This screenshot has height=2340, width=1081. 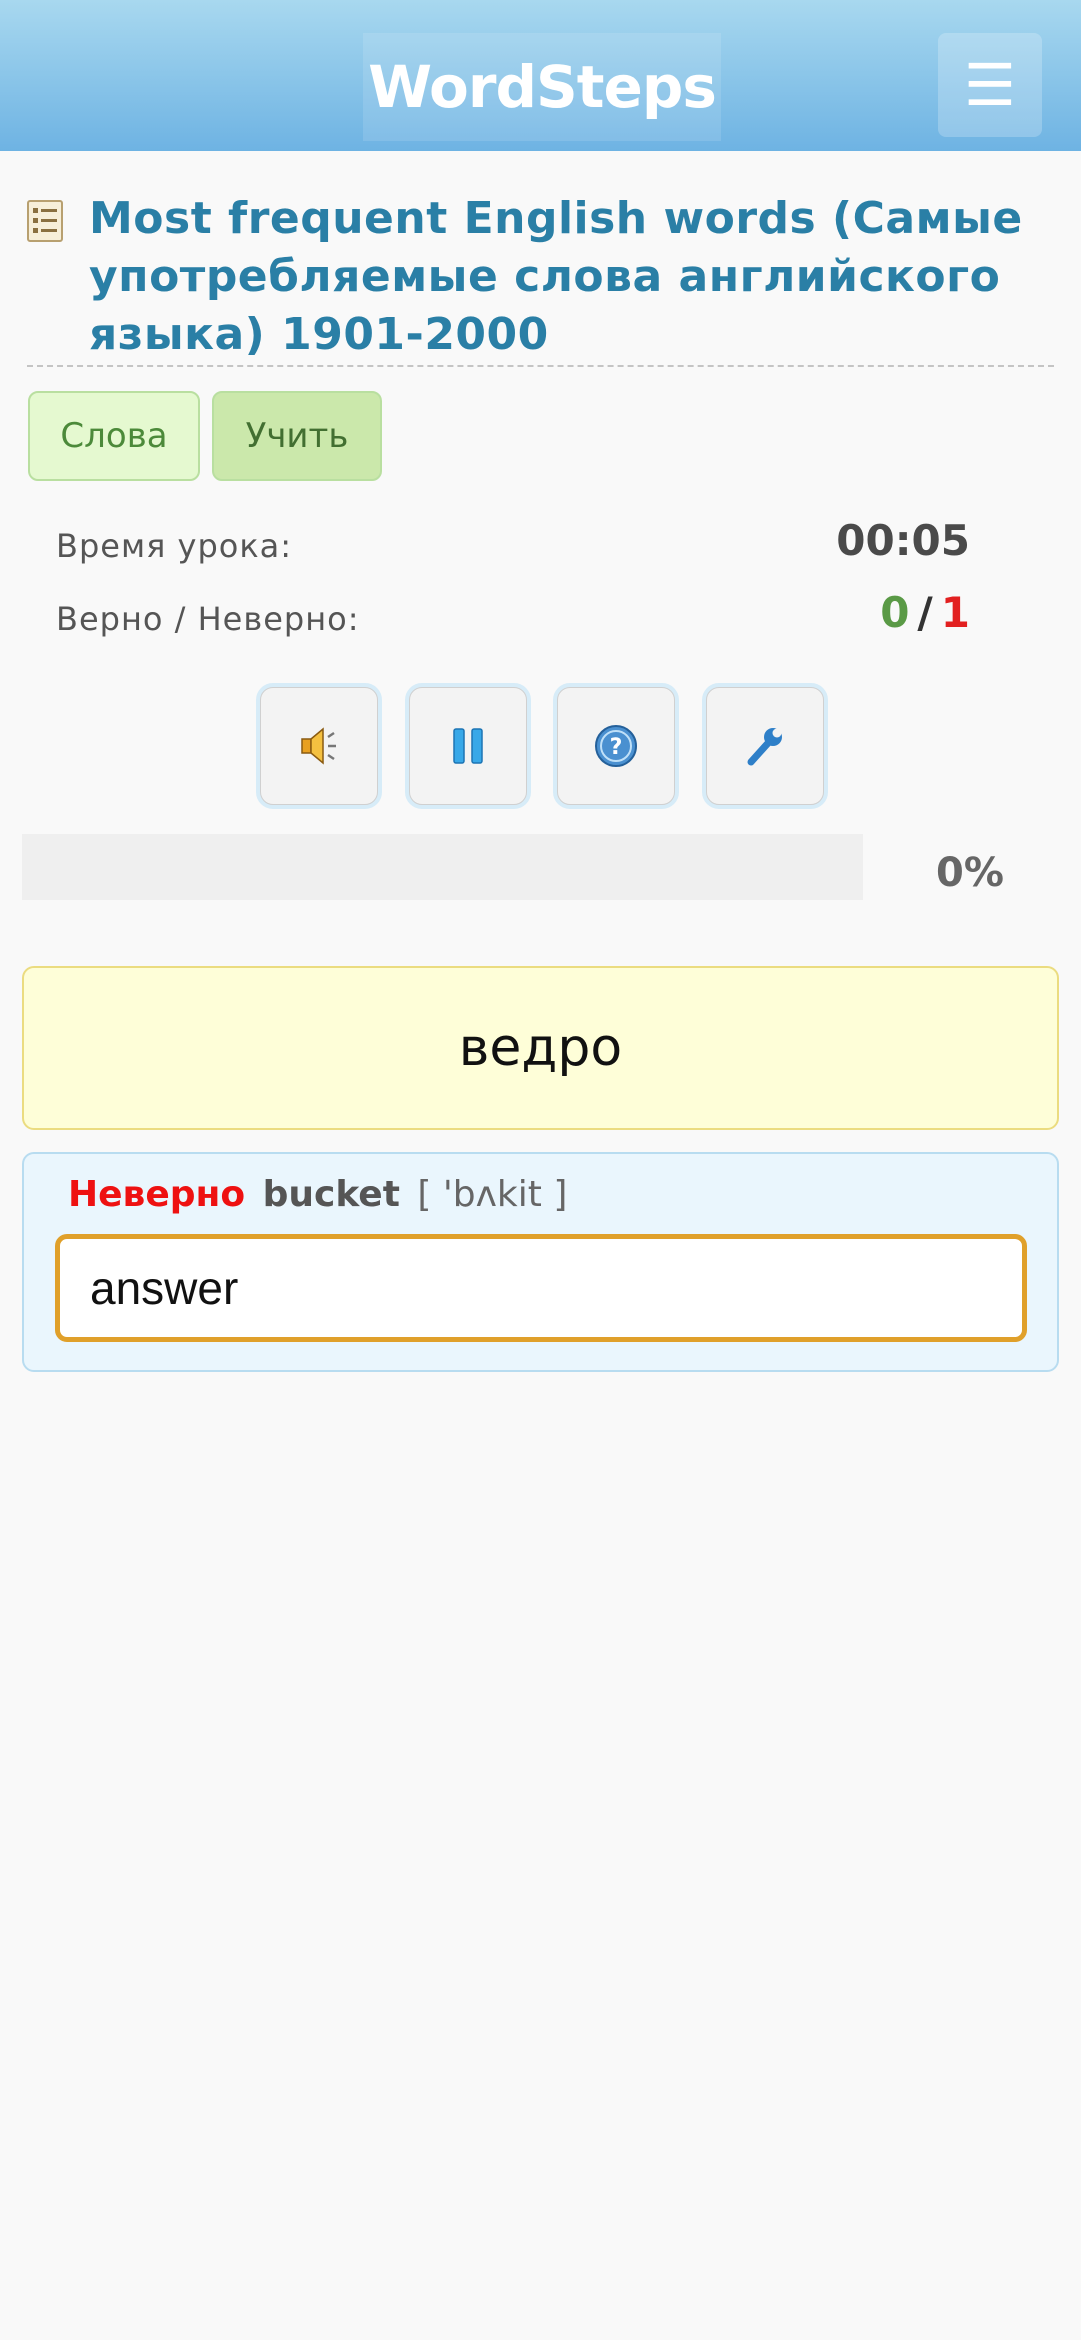 I want to click on pause-icon, so click(x=468, y=746).